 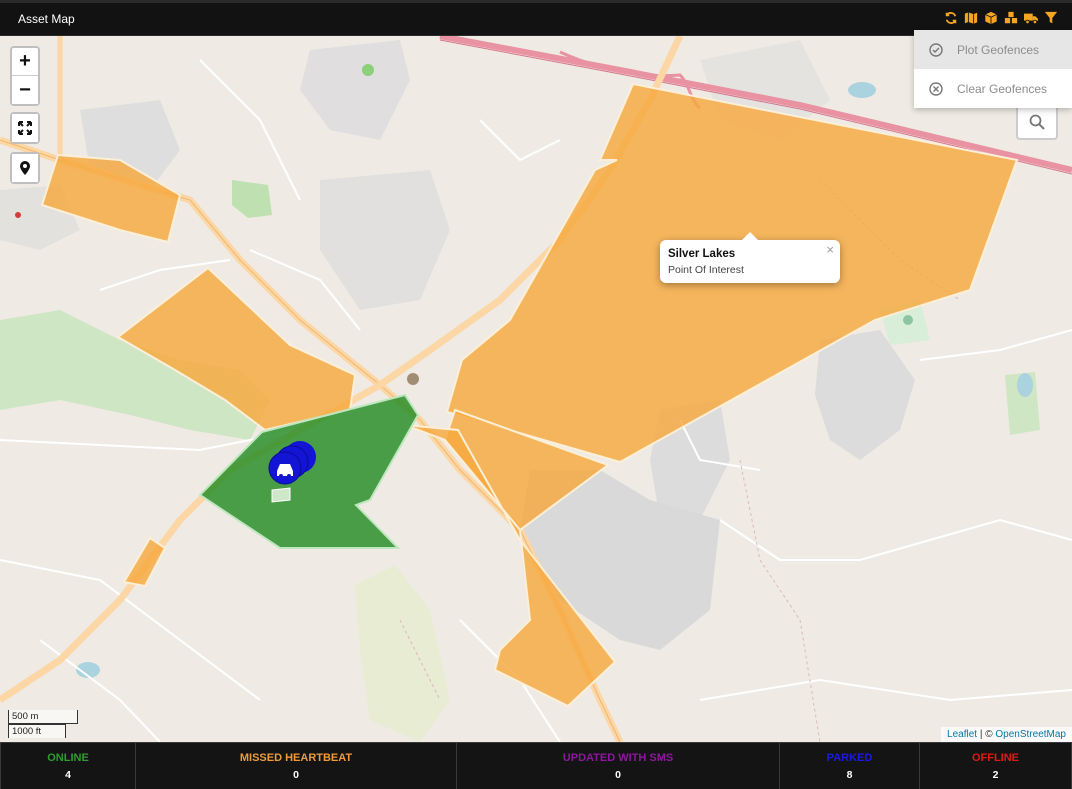 I want to click on refresh-icon, so click(x=951, y=18).